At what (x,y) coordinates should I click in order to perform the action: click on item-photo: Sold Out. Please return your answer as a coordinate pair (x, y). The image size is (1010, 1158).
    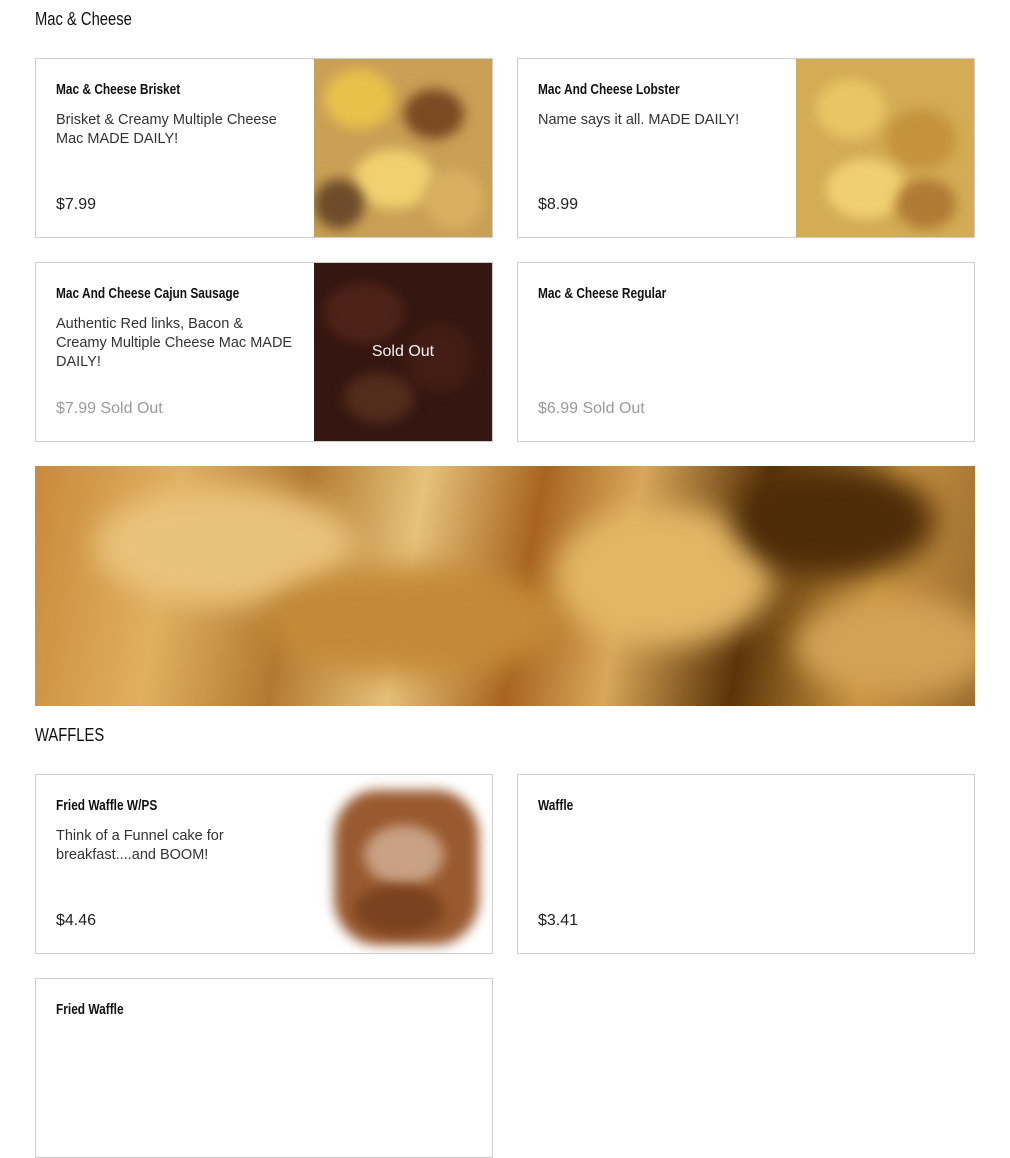
    Looking at the image, I should click on (403, 352).